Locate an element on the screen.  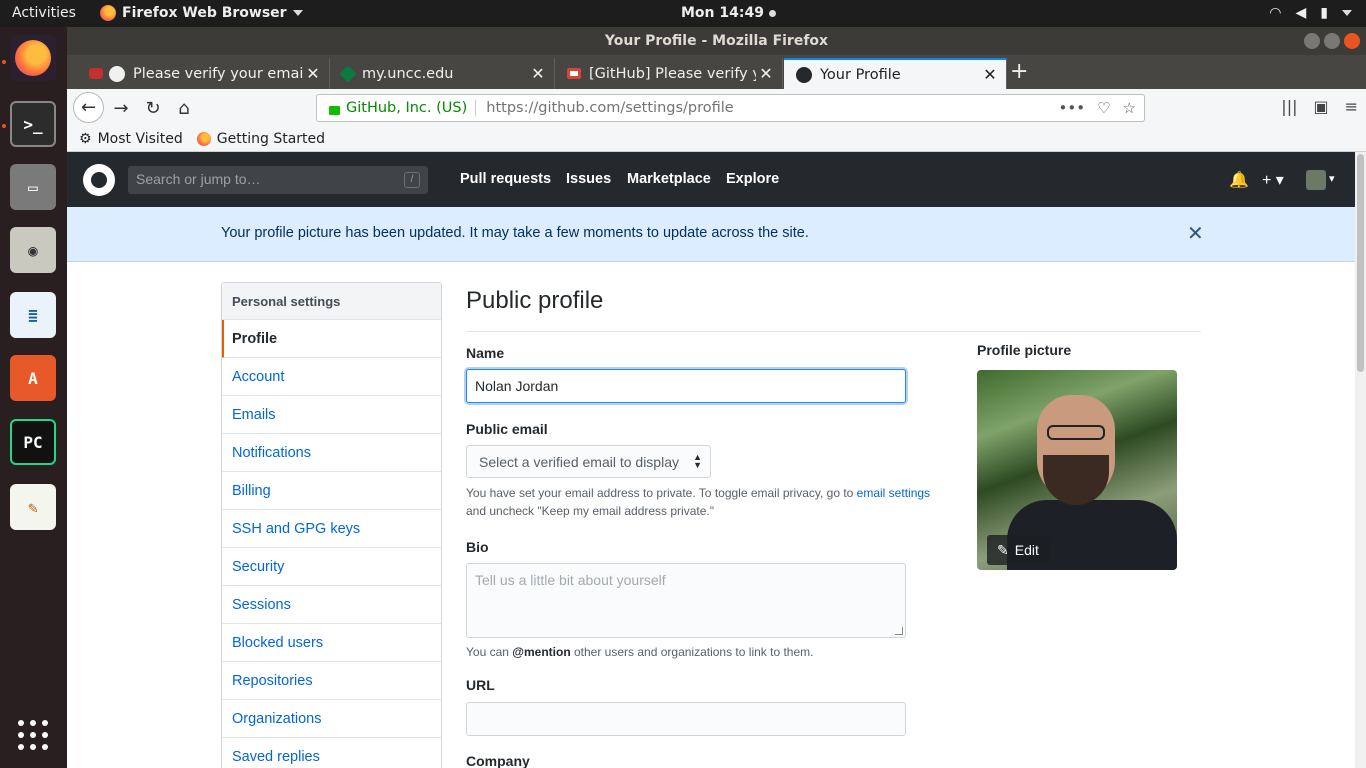
show-applications-icon is located at coordinates (33, 735).